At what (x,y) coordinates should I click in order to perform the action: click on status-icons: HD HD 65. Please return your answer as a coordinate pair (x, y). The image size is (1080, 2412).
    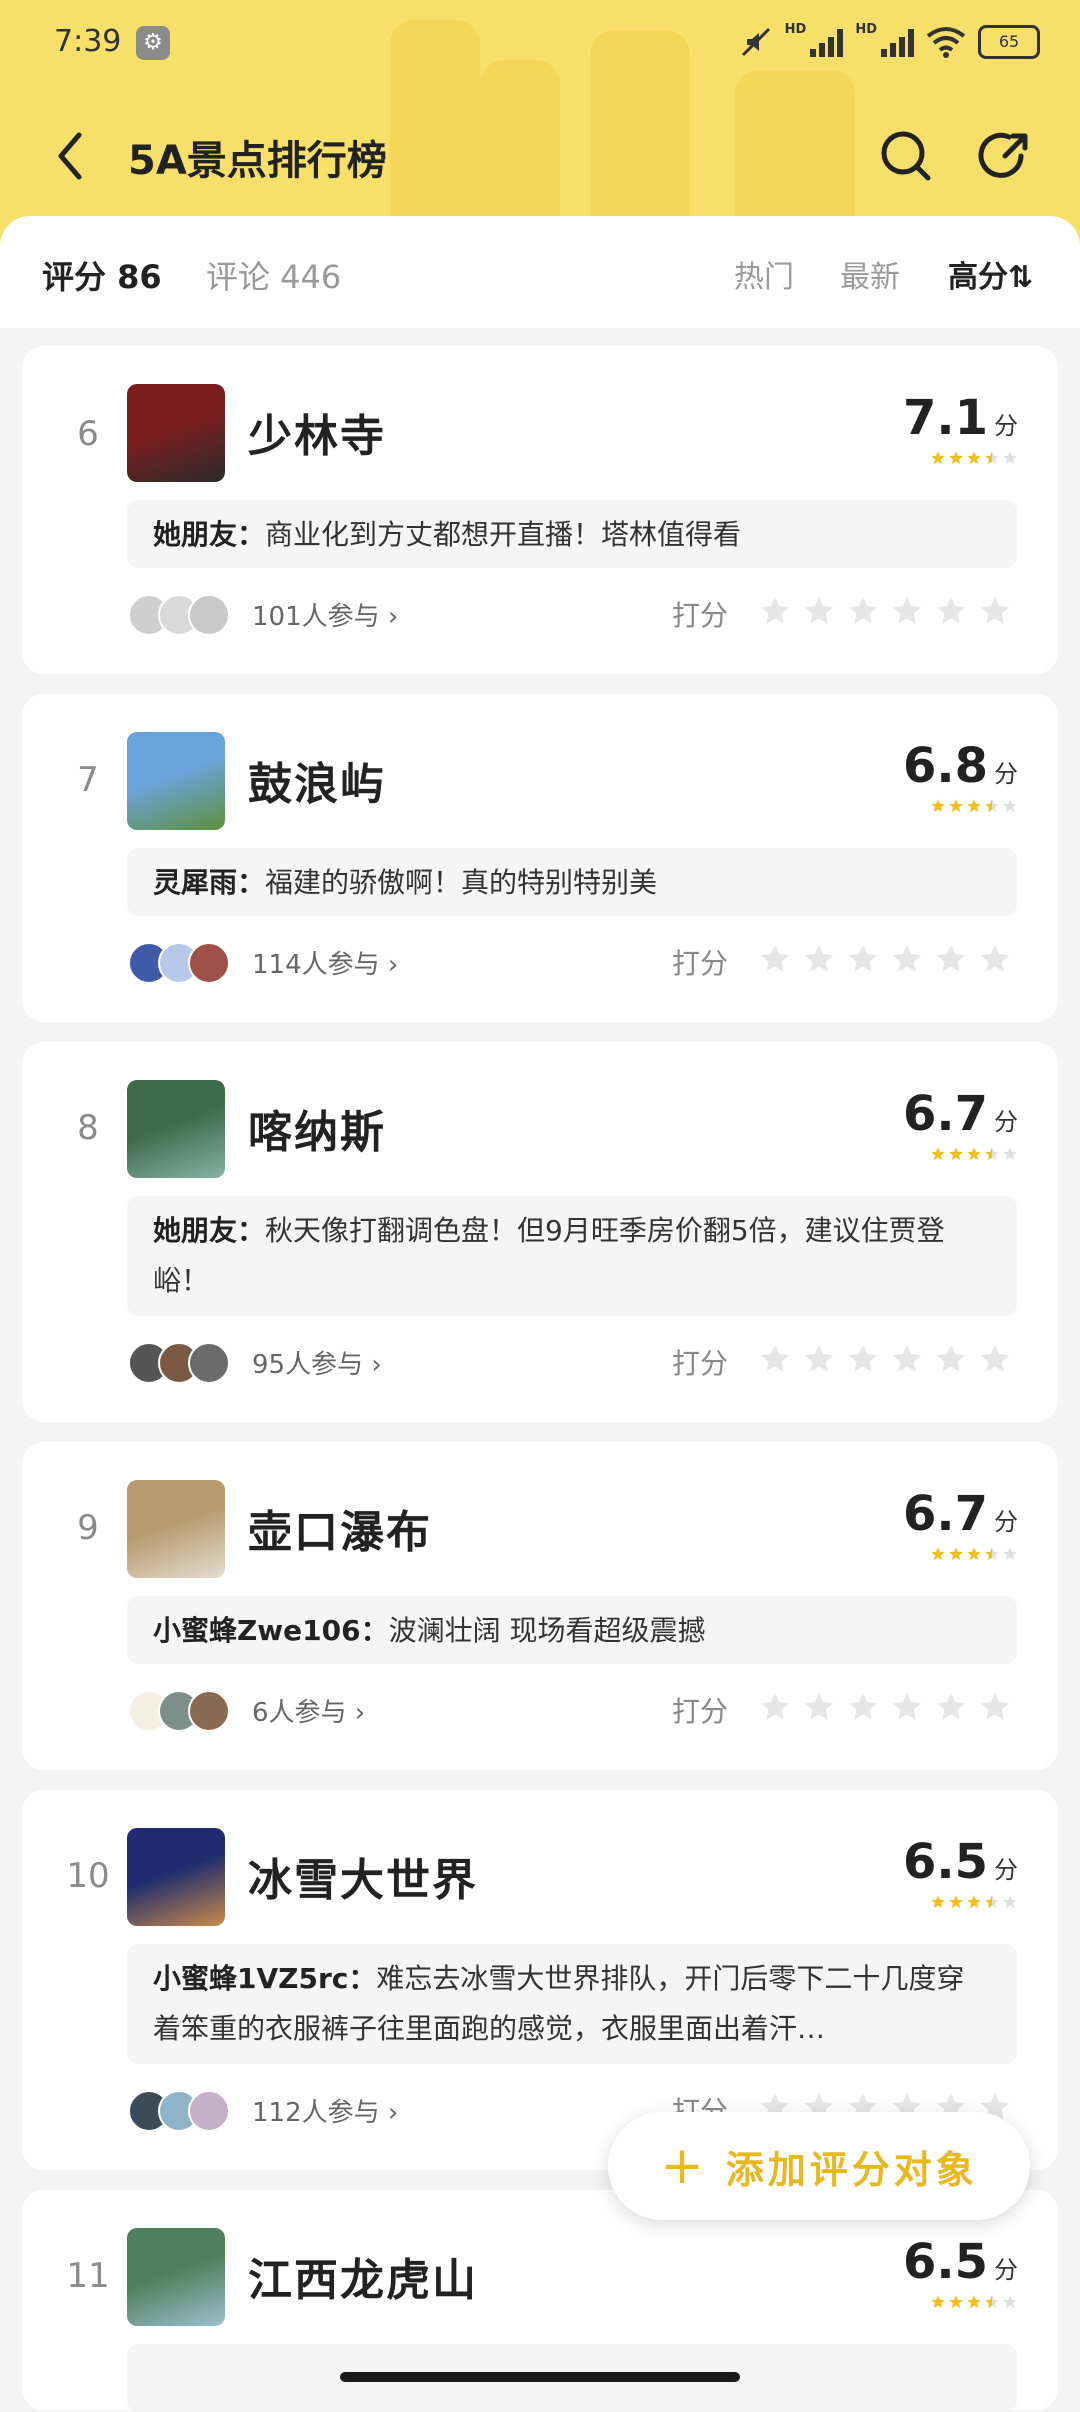
    Looking at the image, I should click on (889, 42).